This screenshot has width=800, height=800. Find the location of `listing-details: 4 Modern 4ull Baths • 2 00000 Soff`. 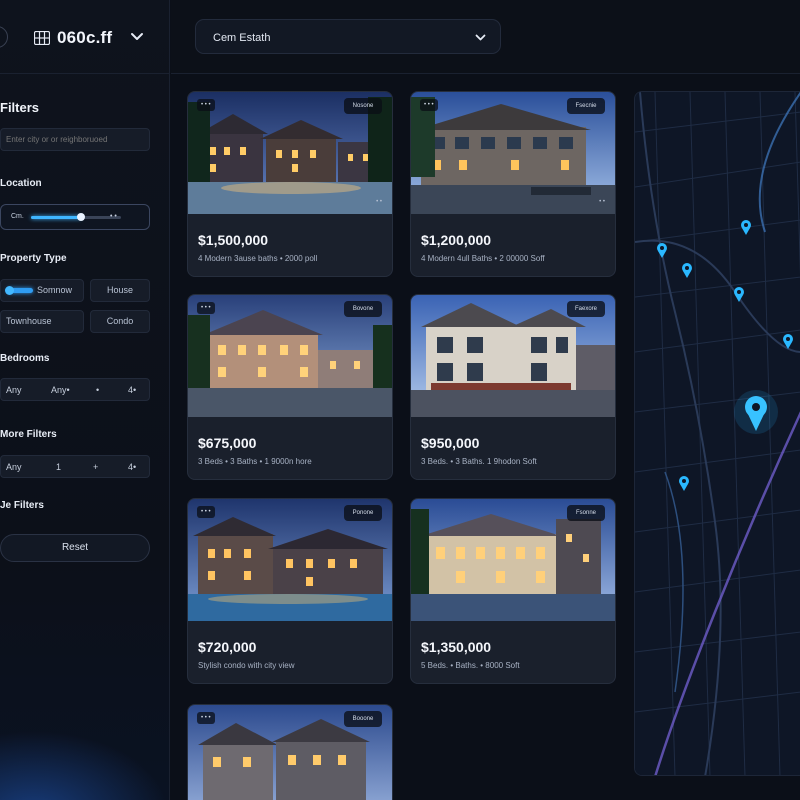

listing-details: 4 Modern 4ull Baths • 2 00000 Soff is located at coordinates (483, 258).